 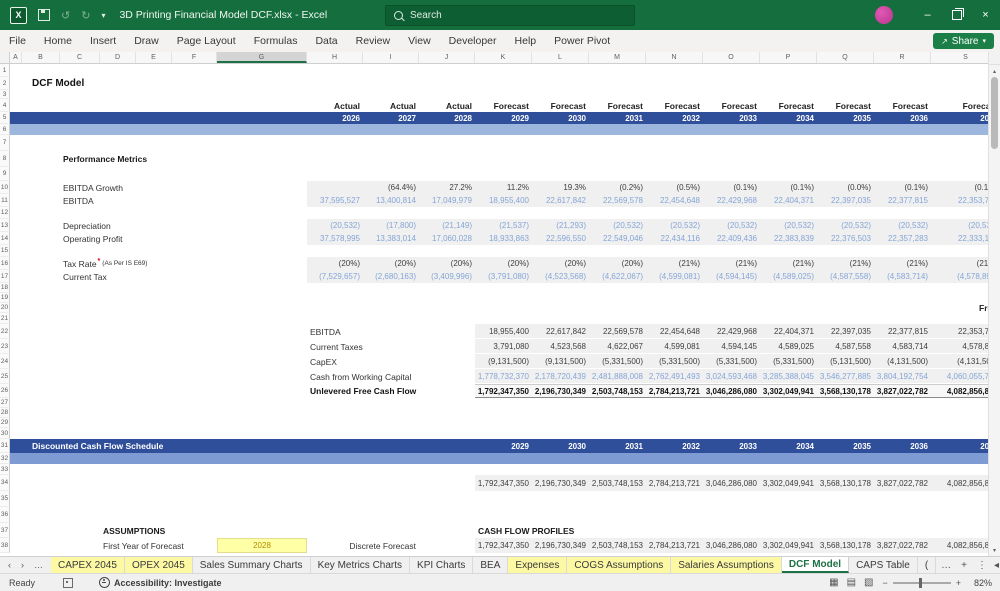 I want to click on cell-A11, so click(x=16, y=200).